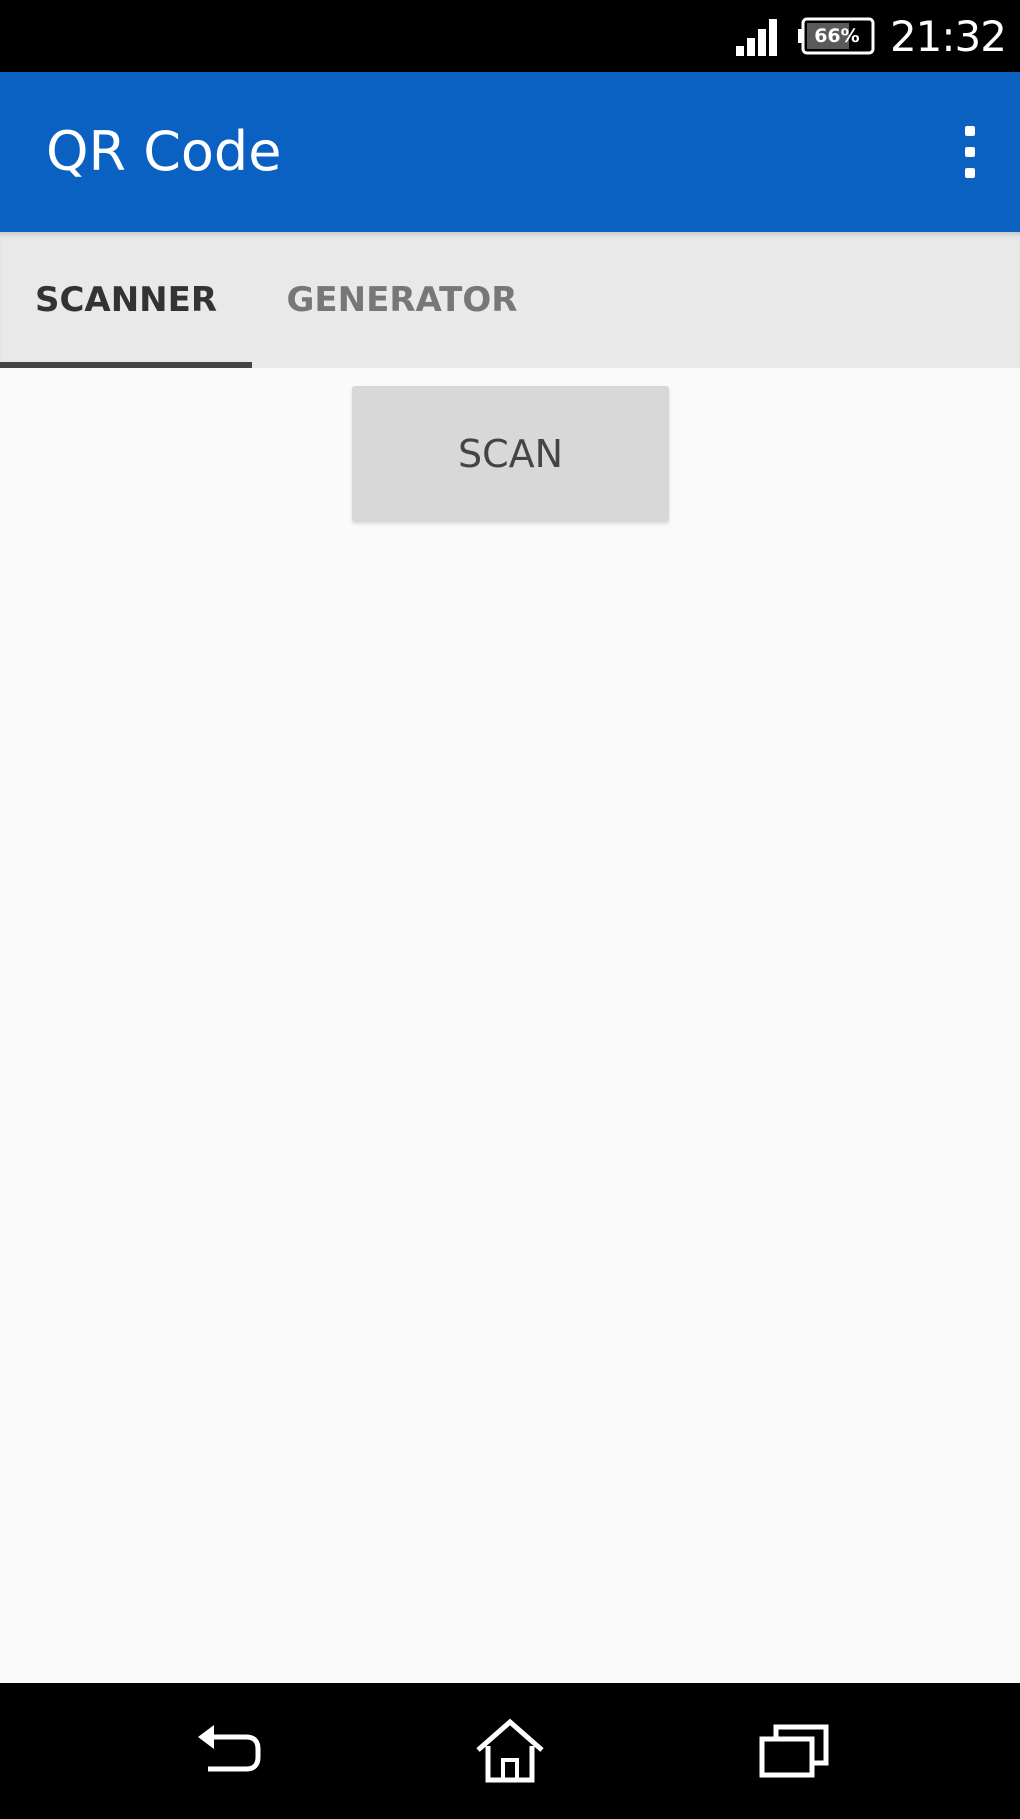 The image size is (1020, 1819). I want to click on status-bar: 66% 21:32, so click(510, 36).